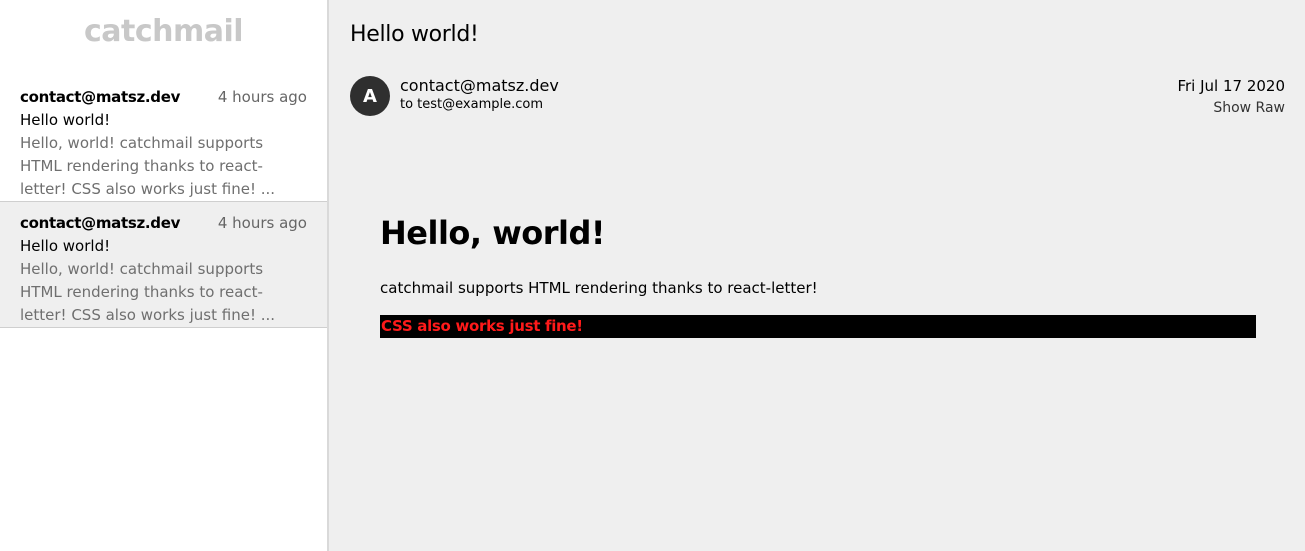 The height and width of the screenshot is (551, 1305). Describe the element at coordinates (1231, 108) in the screenshot. I see `show-raw-button: Show Raw` at that location.